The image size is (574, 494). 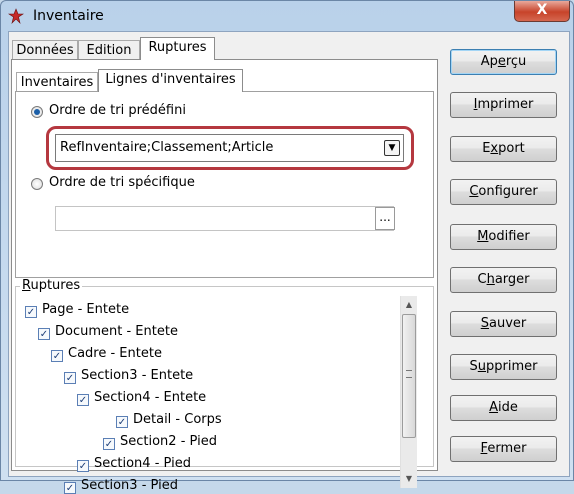 What do you see at coordinates (503, 62) in the screenshot?
I see `apercu-button: Aperçu` at bounding box center [503, 62].